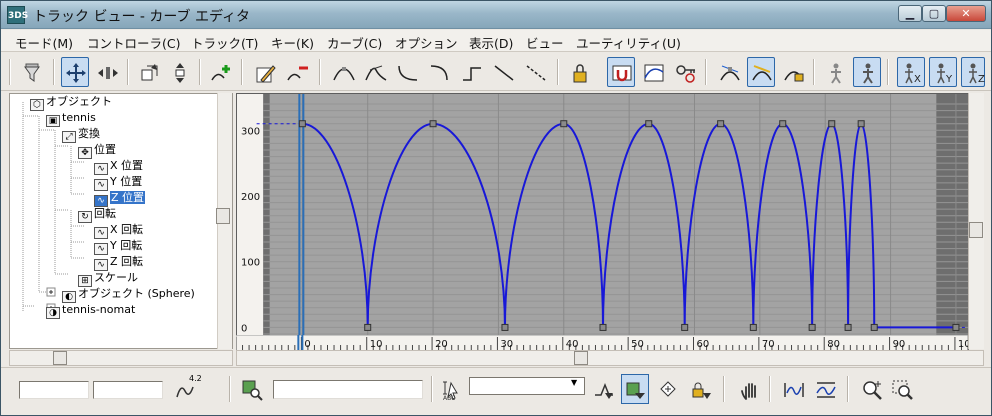 The image size is (992, 416). Describe the element at coordinates (911, 72) in the screenshot. I see `biped-x-button: X` at that location.